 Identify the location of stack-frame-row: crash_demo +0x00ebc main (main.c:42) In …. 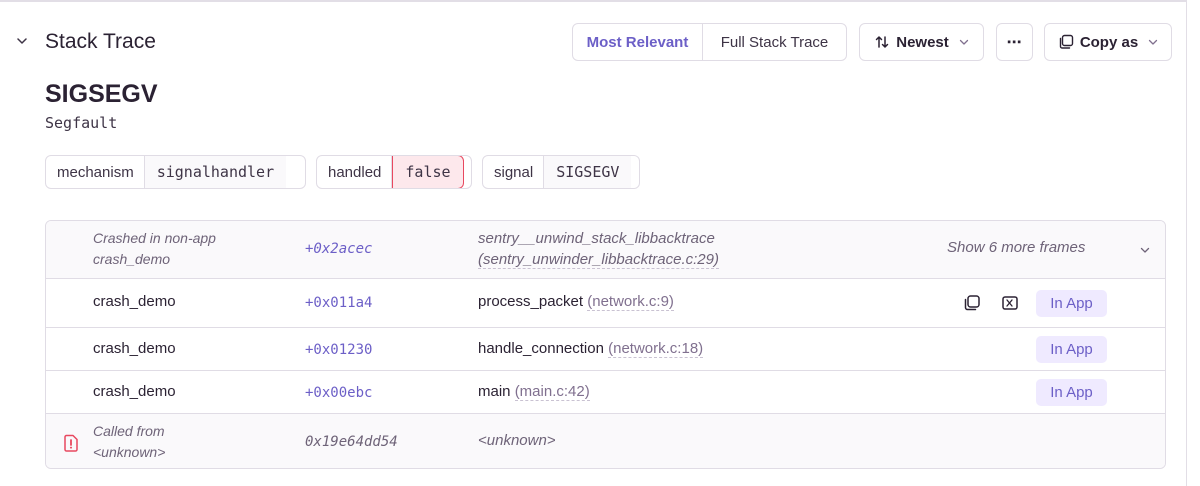
(605, 391).